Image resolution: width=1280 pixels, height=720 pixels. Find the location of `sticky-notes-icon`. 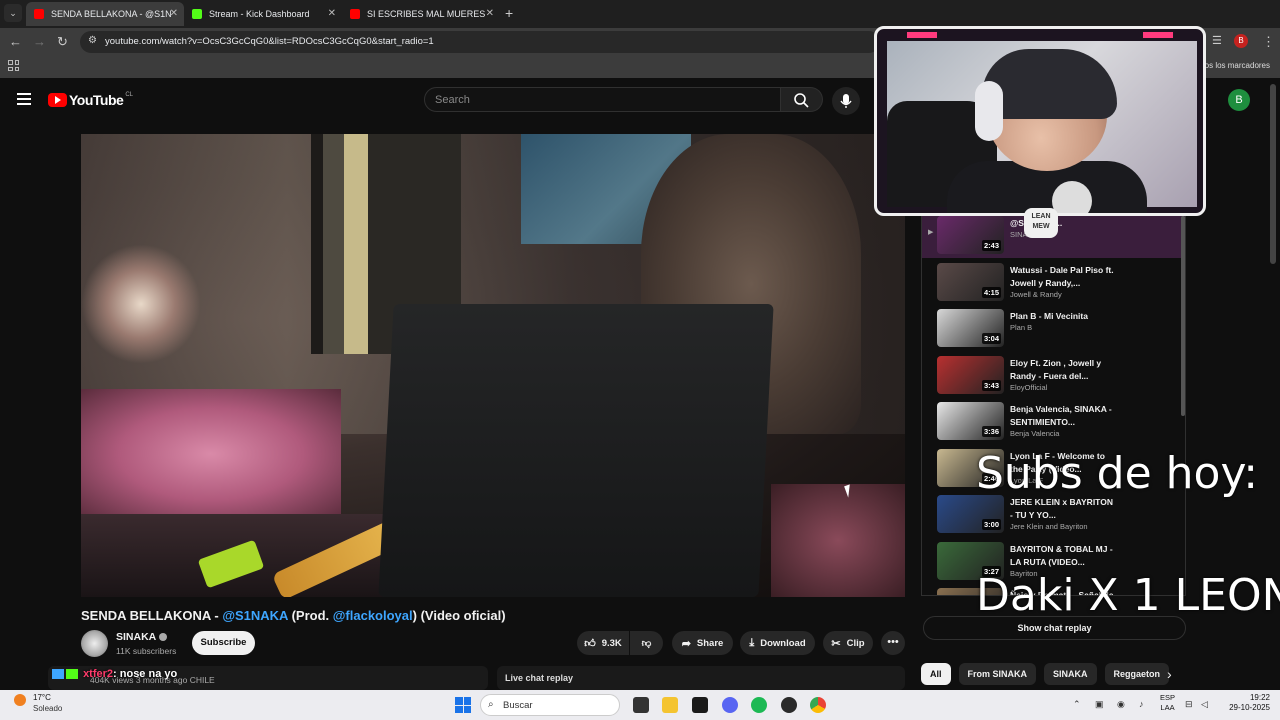

sticky-notes-icon is located at coordinates (700, 705).